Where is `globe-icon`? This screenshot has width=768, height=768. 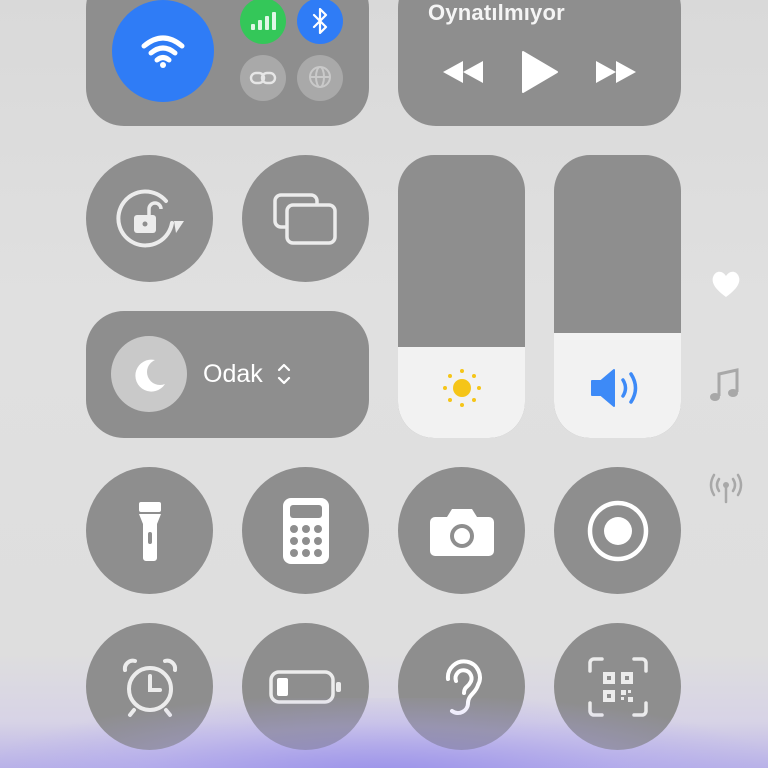 globe-icon is located at coordinates (320, 77).